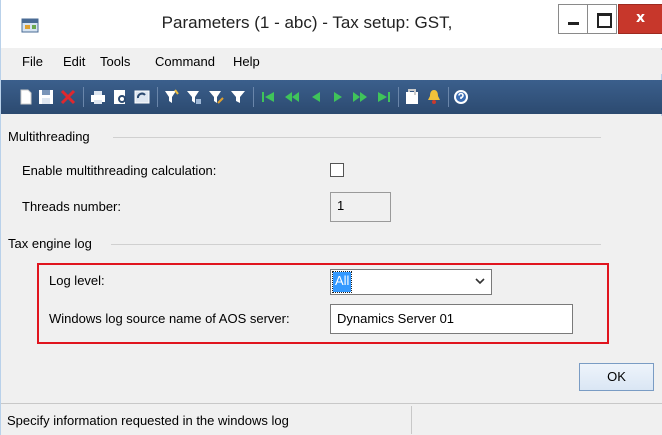 This screenshot has width=662, height=435. I want to click on title-bar: Parameters (1 - abc) - Tax setup: GST, x, so click(331, 24).